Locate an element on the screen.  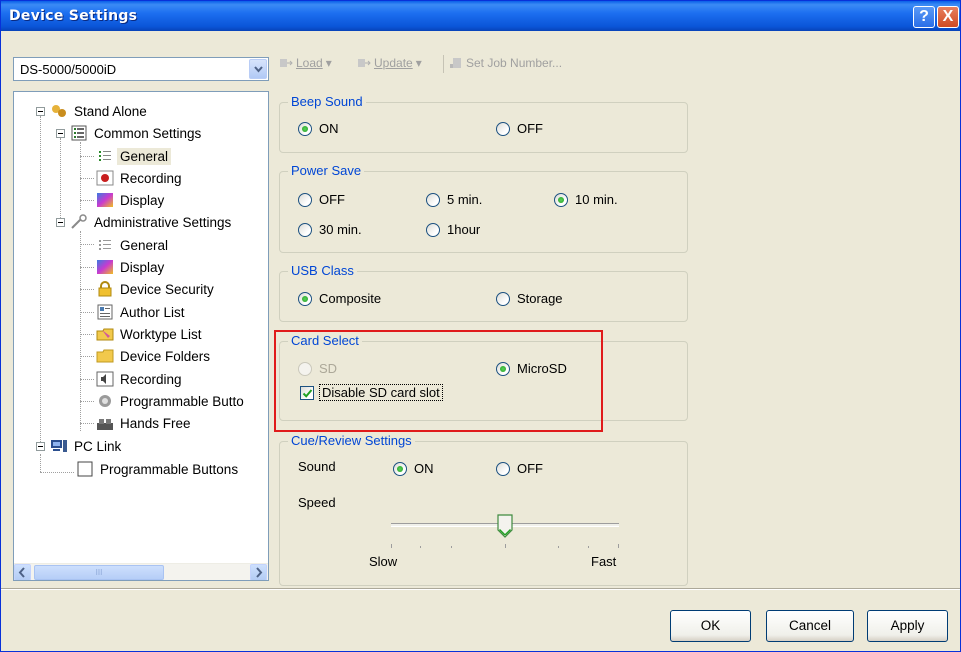
usb-storage-label: Storage is located at coordinates (540, 298).